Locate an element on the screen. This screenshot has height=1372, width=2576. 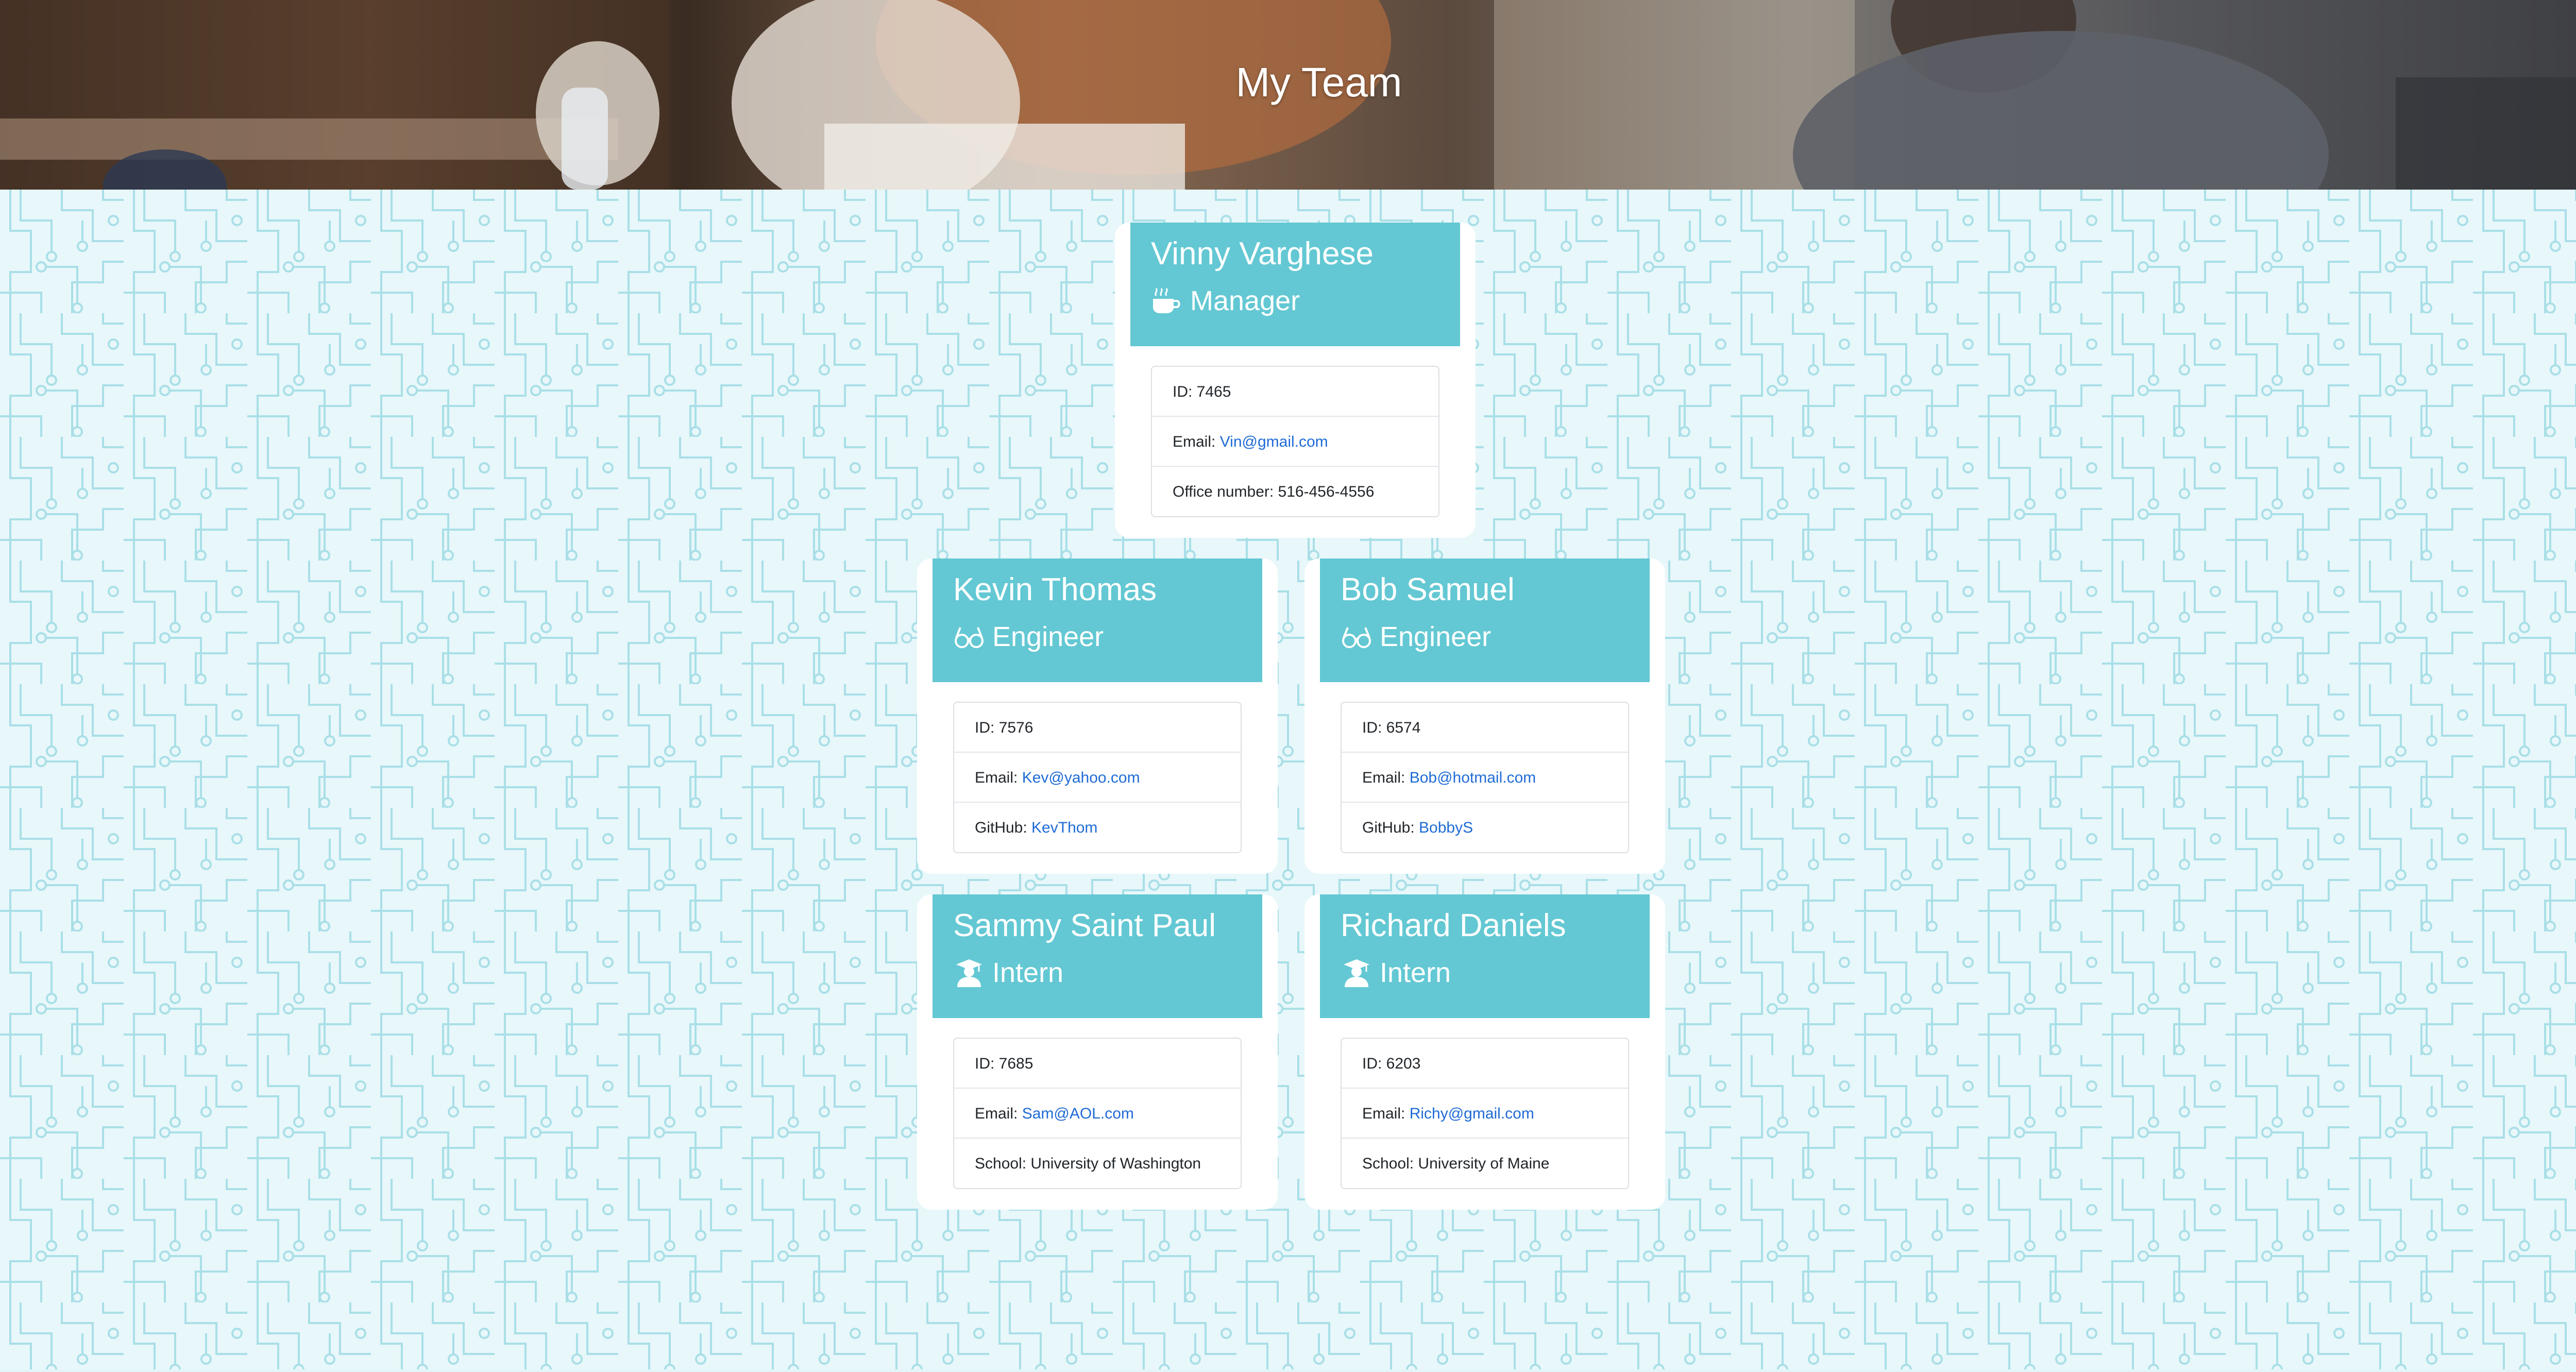
employee-email: Email: Richy@gmail.com is located at coordinates (1485, 1114).